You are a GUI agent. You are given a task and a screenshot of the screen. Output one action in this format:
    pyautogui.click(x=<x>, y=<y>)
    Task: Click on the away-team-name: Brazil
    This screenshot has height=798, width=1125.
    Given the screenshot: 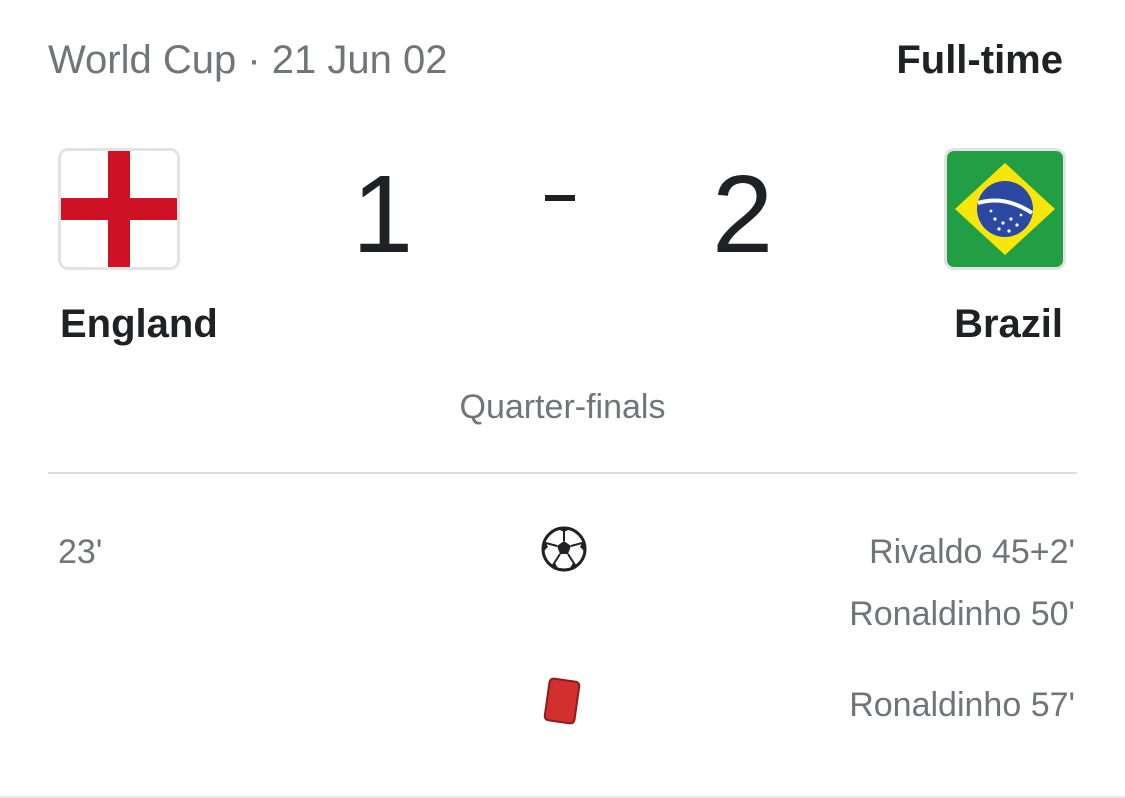 What is the action you would take?
    pyautogui.click(x=1008, y=324)
    